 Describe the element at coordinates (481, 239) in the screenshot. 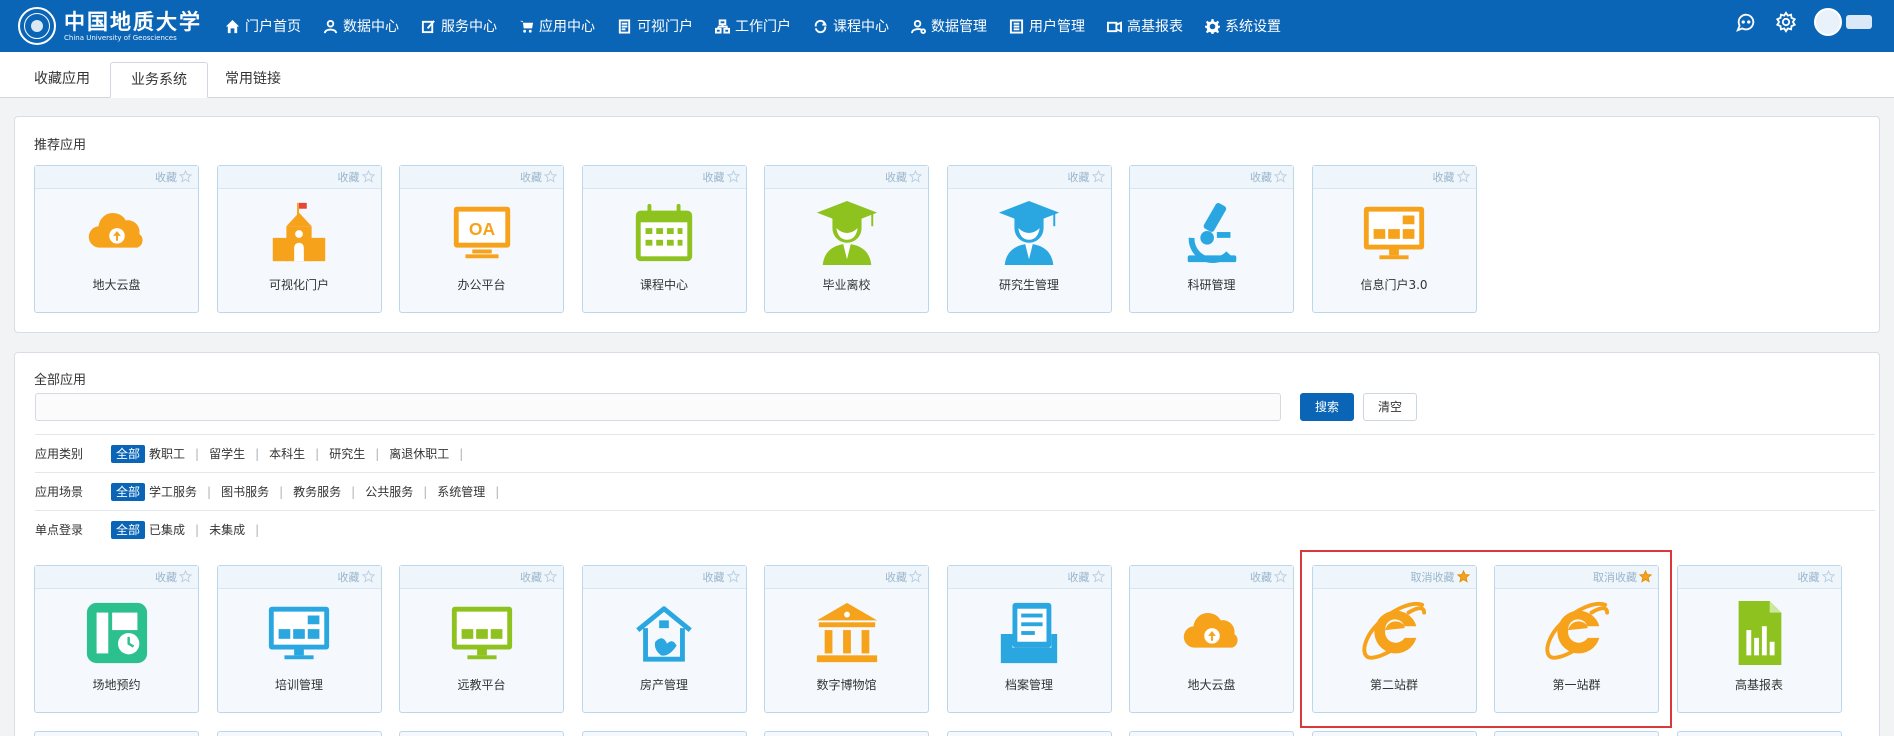

I see `app-card: 收藏 OA 办公平台` at that location.